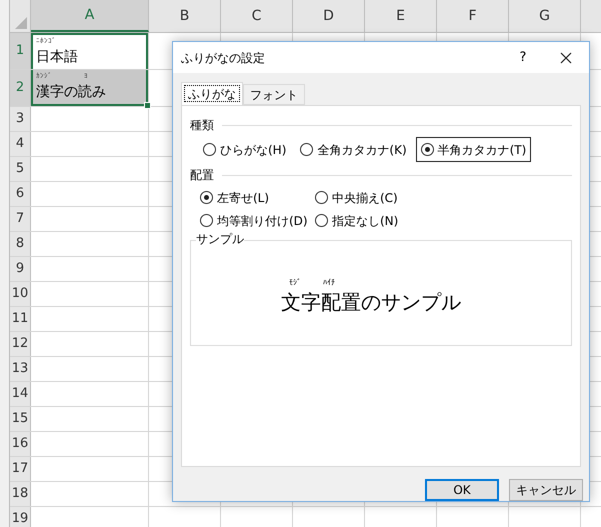  I want to click on column-header: G, so click(545, 16).